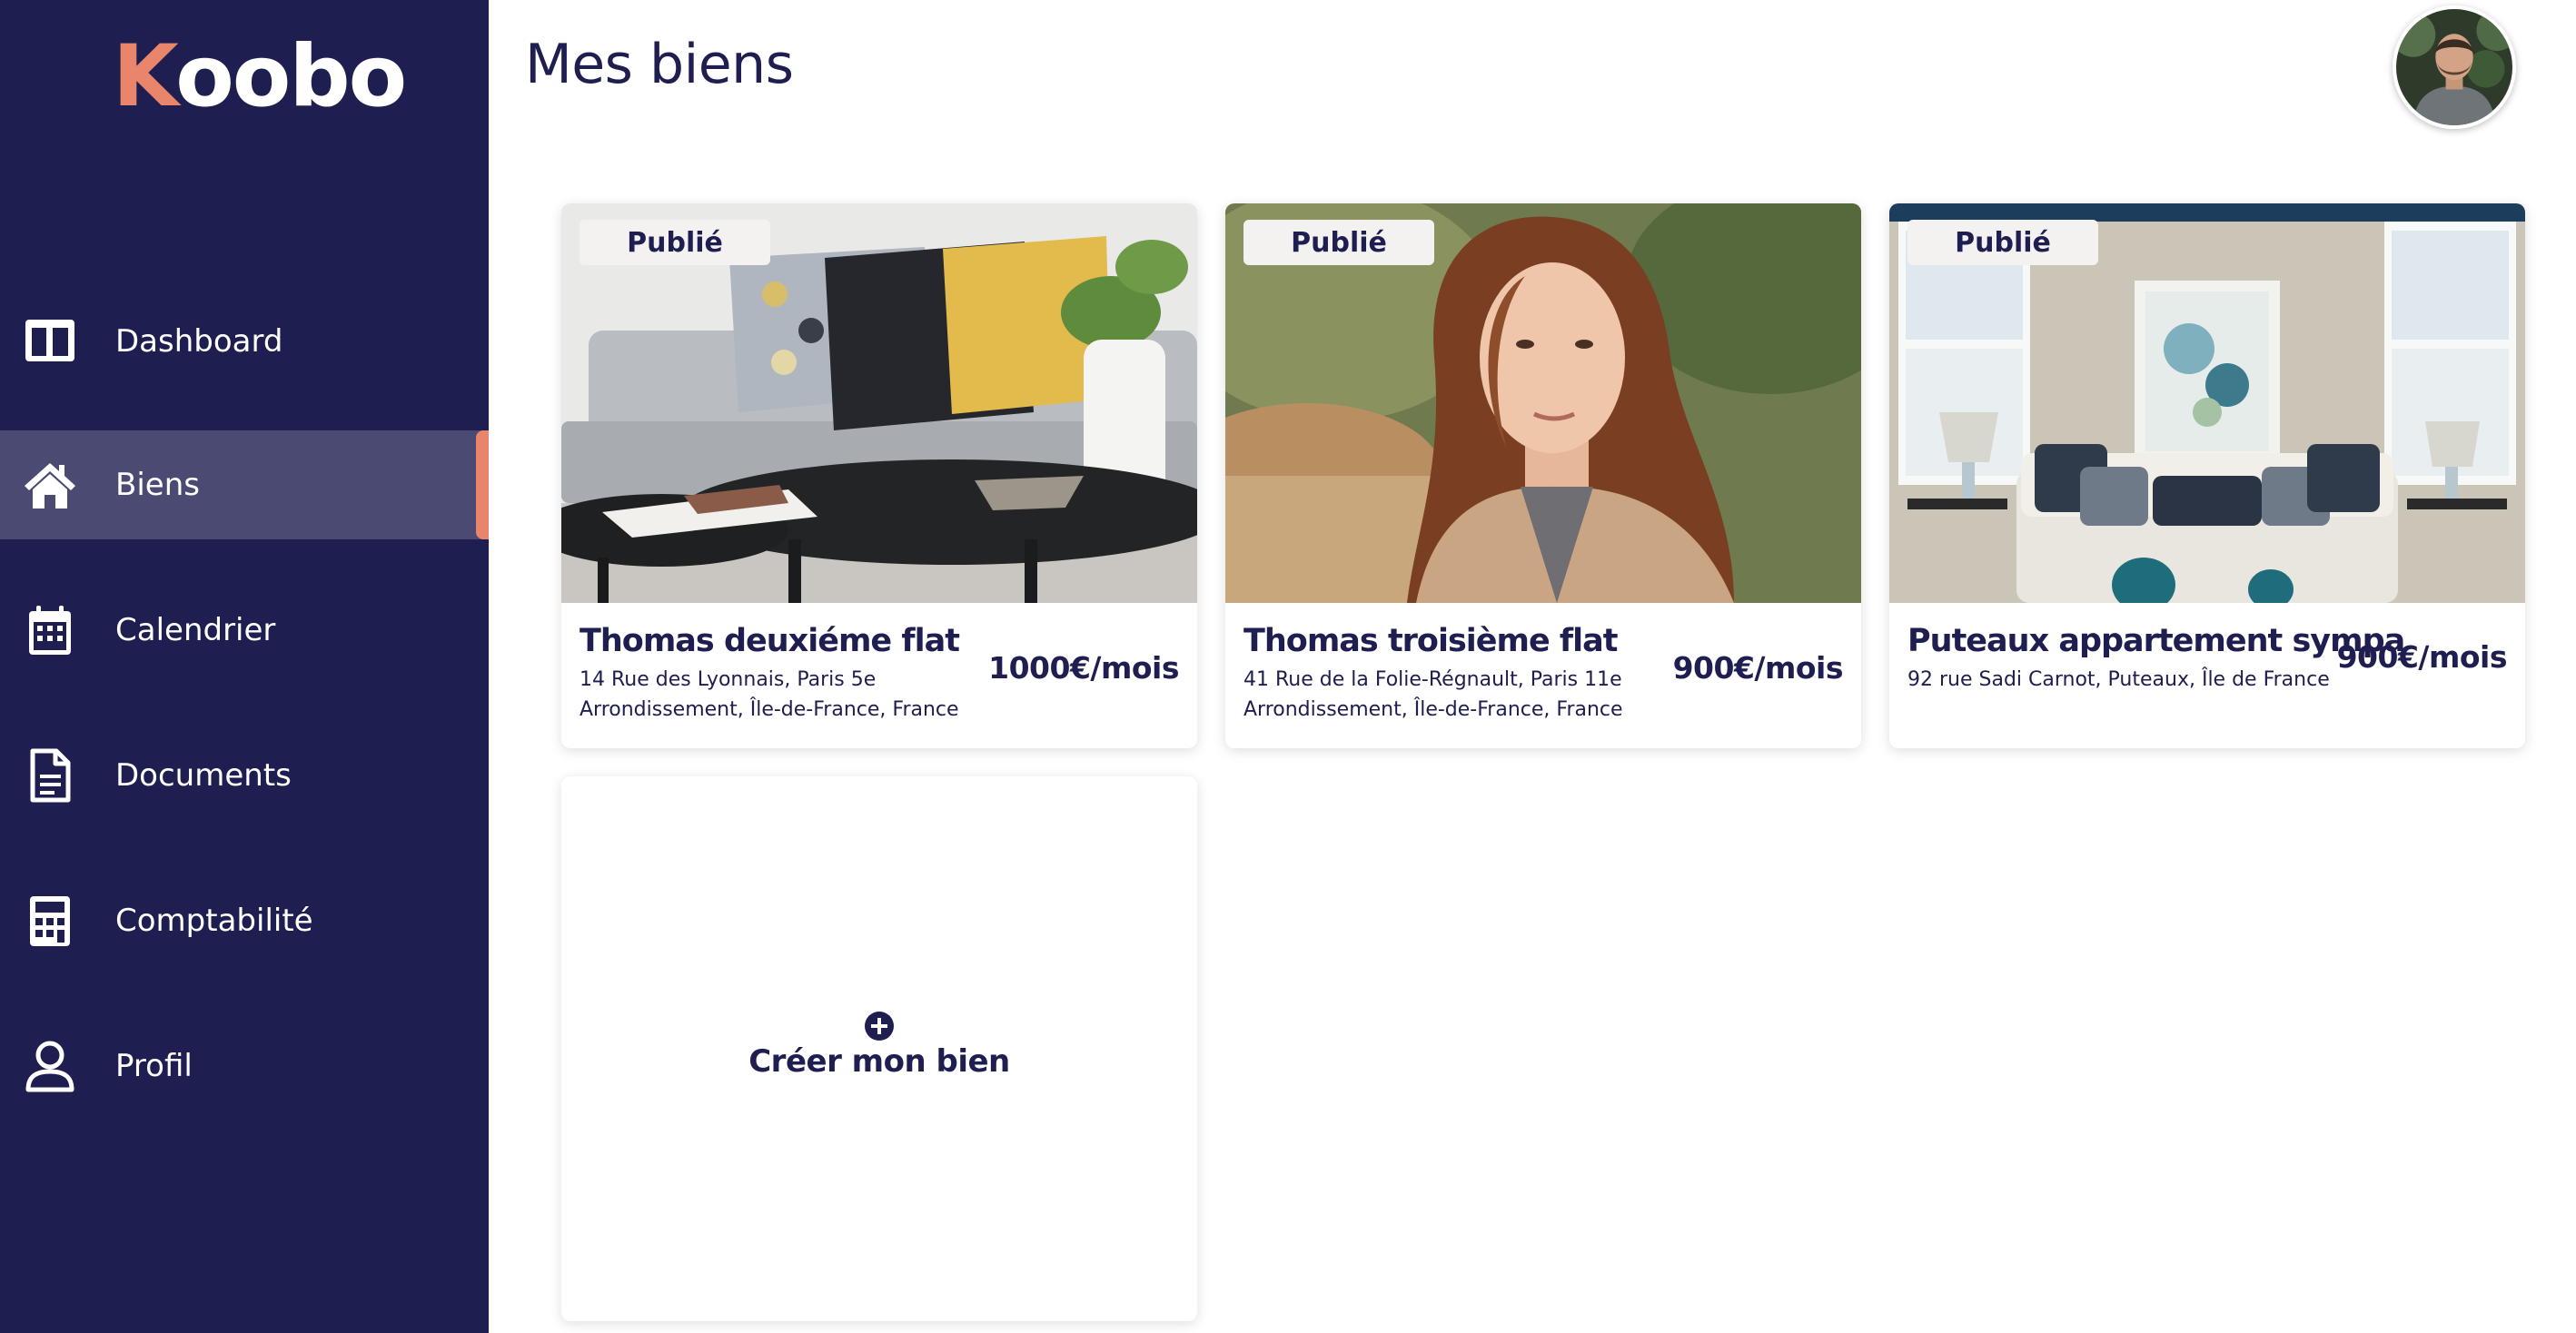  I want to click on sidebar-item-label: Profil, so click(154, 1066).